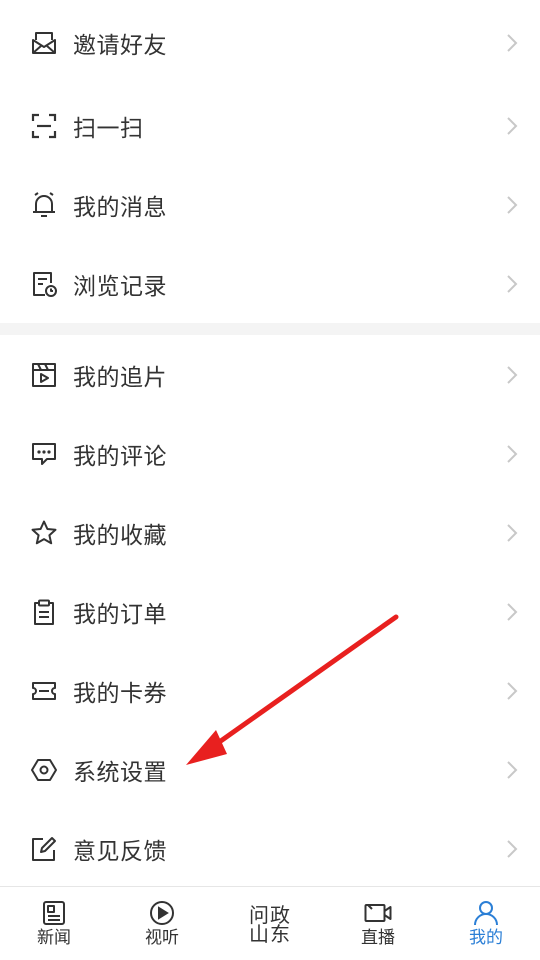  Describe the element at coordinates (120, 693) in the screenshot. I see `menu-item-label: 我的卡券` at that location.